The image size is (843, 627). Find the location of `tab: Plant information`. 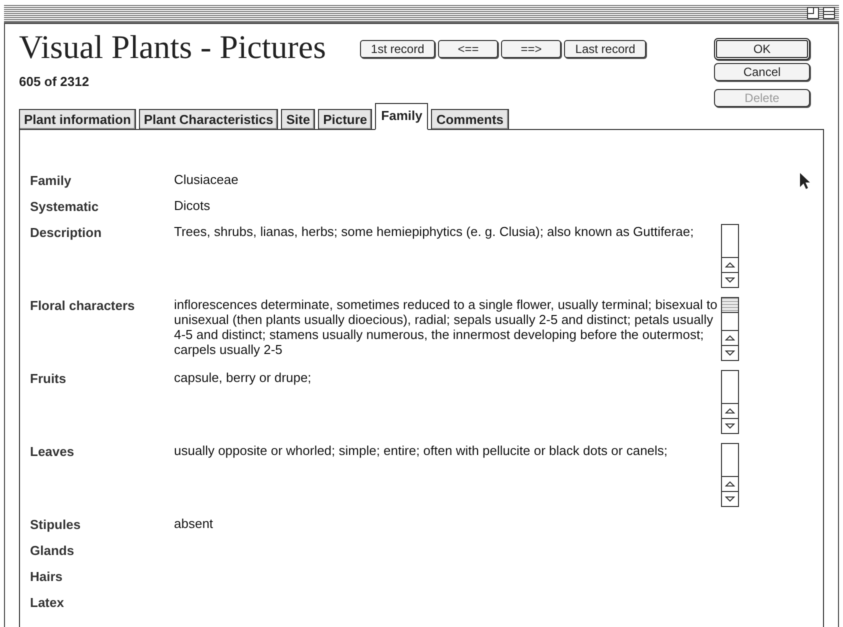

tab: Plant information is located at coordinates (77, 119).